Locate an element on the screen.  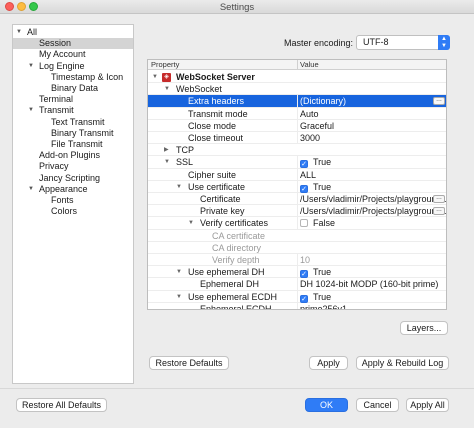
tree-item: ▼ Transmit is located at coordinates (73, 110).